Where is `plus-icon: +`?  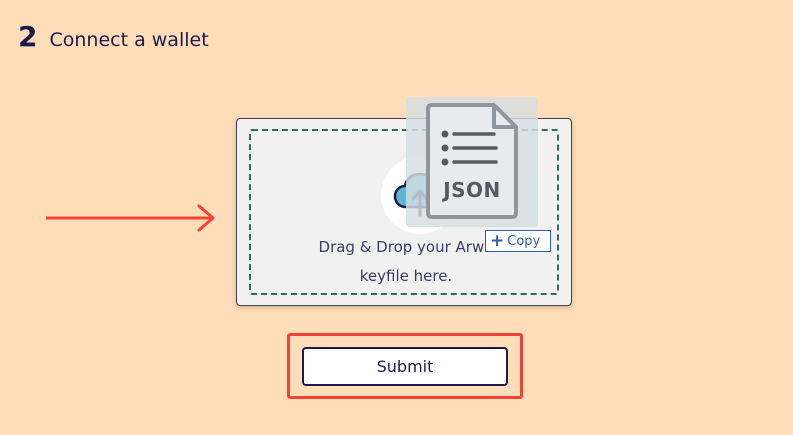 plus-icon: + is located at coordinates (497, 240).